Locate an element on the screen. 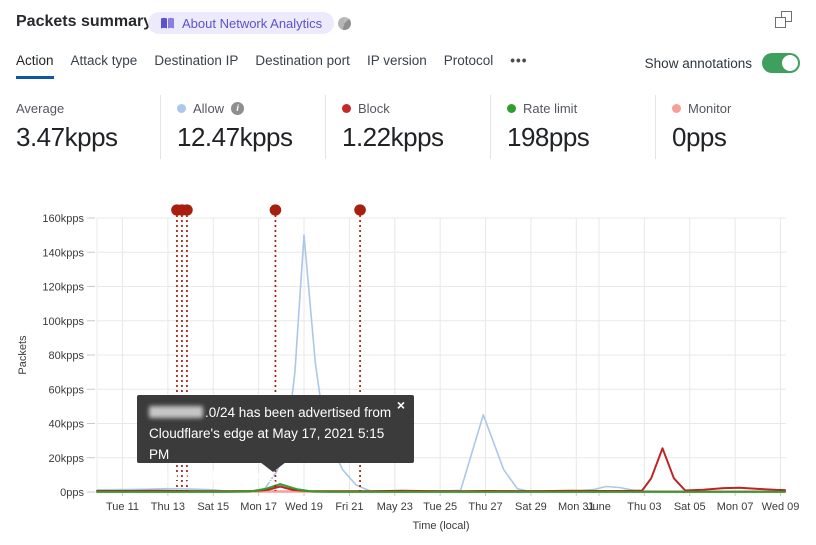 This screenshot has height=545, width=816. stat-allow: Allow i 12.47kpps is located at coordinates (242, 127).